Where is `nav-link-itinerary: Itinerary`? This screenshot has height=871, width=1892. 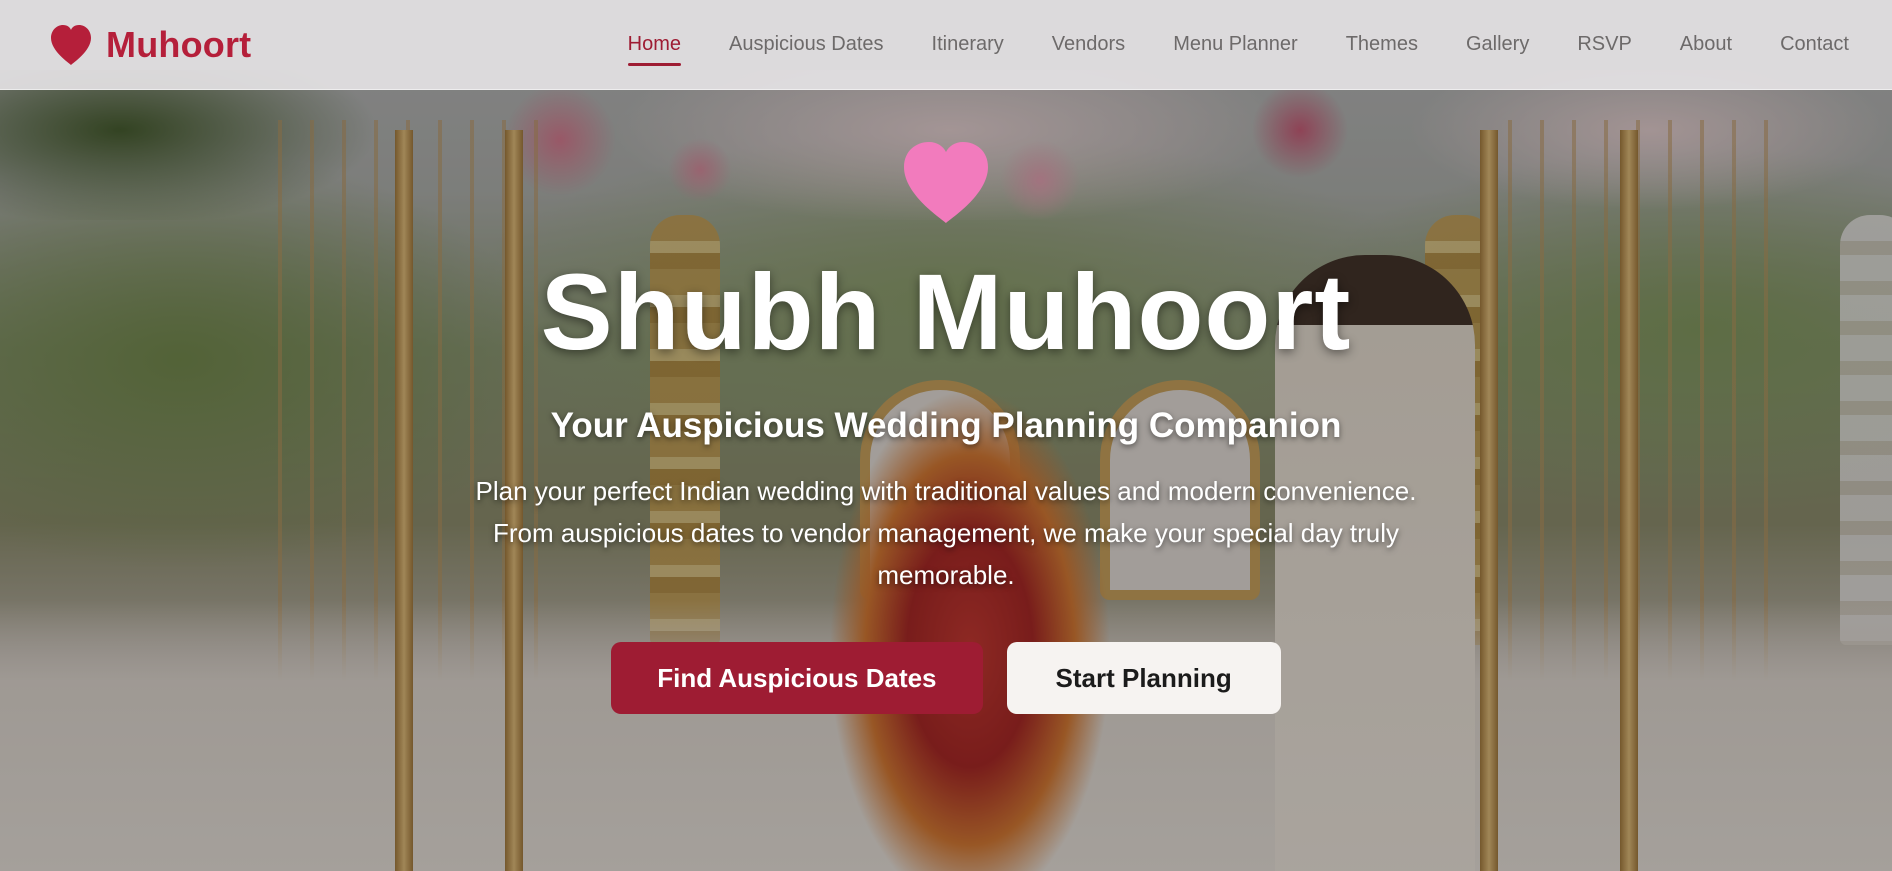
nav-link-itinerary: Itinerary is located at coordinates (968, 44).